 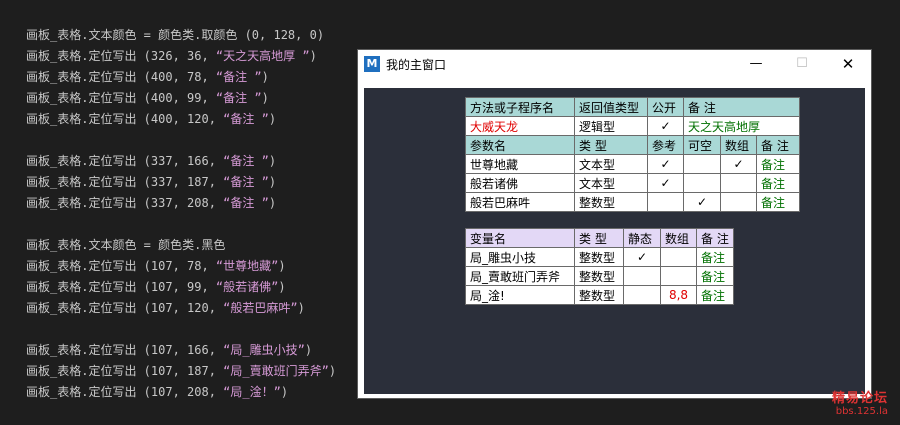 What do you see at coordinates (520, 276) in the screenshot?
I see `var-name: 局_賣敢班门弄斧` at bounding box center [520, 276].